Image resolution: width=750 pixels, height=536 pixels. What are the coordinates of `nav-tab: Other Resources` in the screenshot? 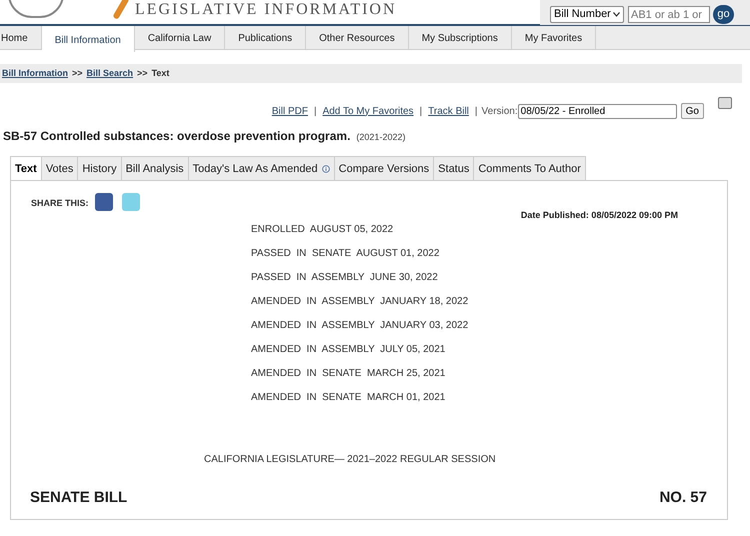 It's located at (357, 37).